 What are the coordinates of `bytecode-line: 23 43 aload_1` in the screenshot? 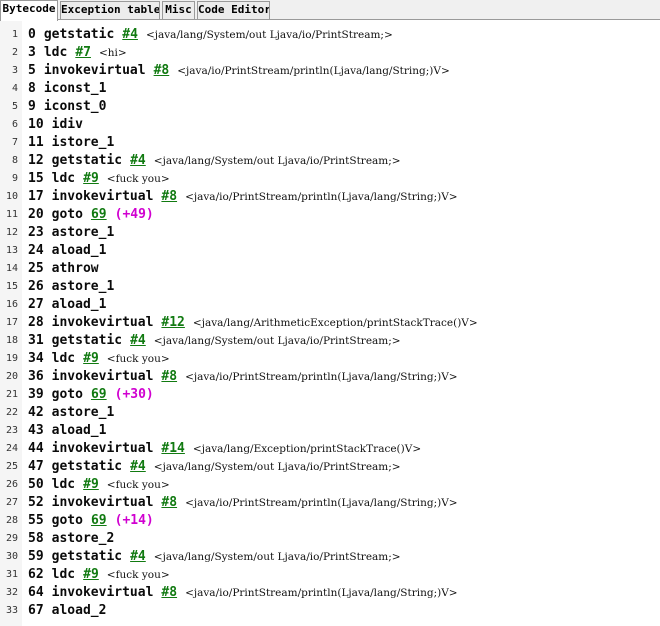 It's located at (330, 431).